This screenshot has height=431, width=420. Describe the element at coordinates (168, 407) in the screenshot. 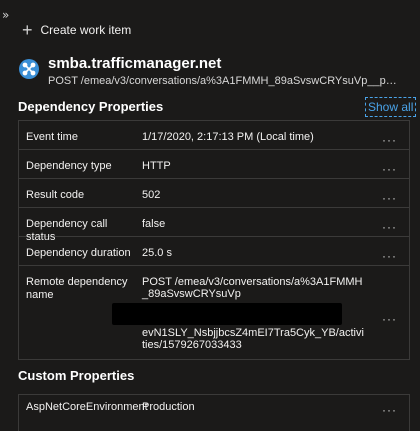

I see `property-value: Production` at that location.